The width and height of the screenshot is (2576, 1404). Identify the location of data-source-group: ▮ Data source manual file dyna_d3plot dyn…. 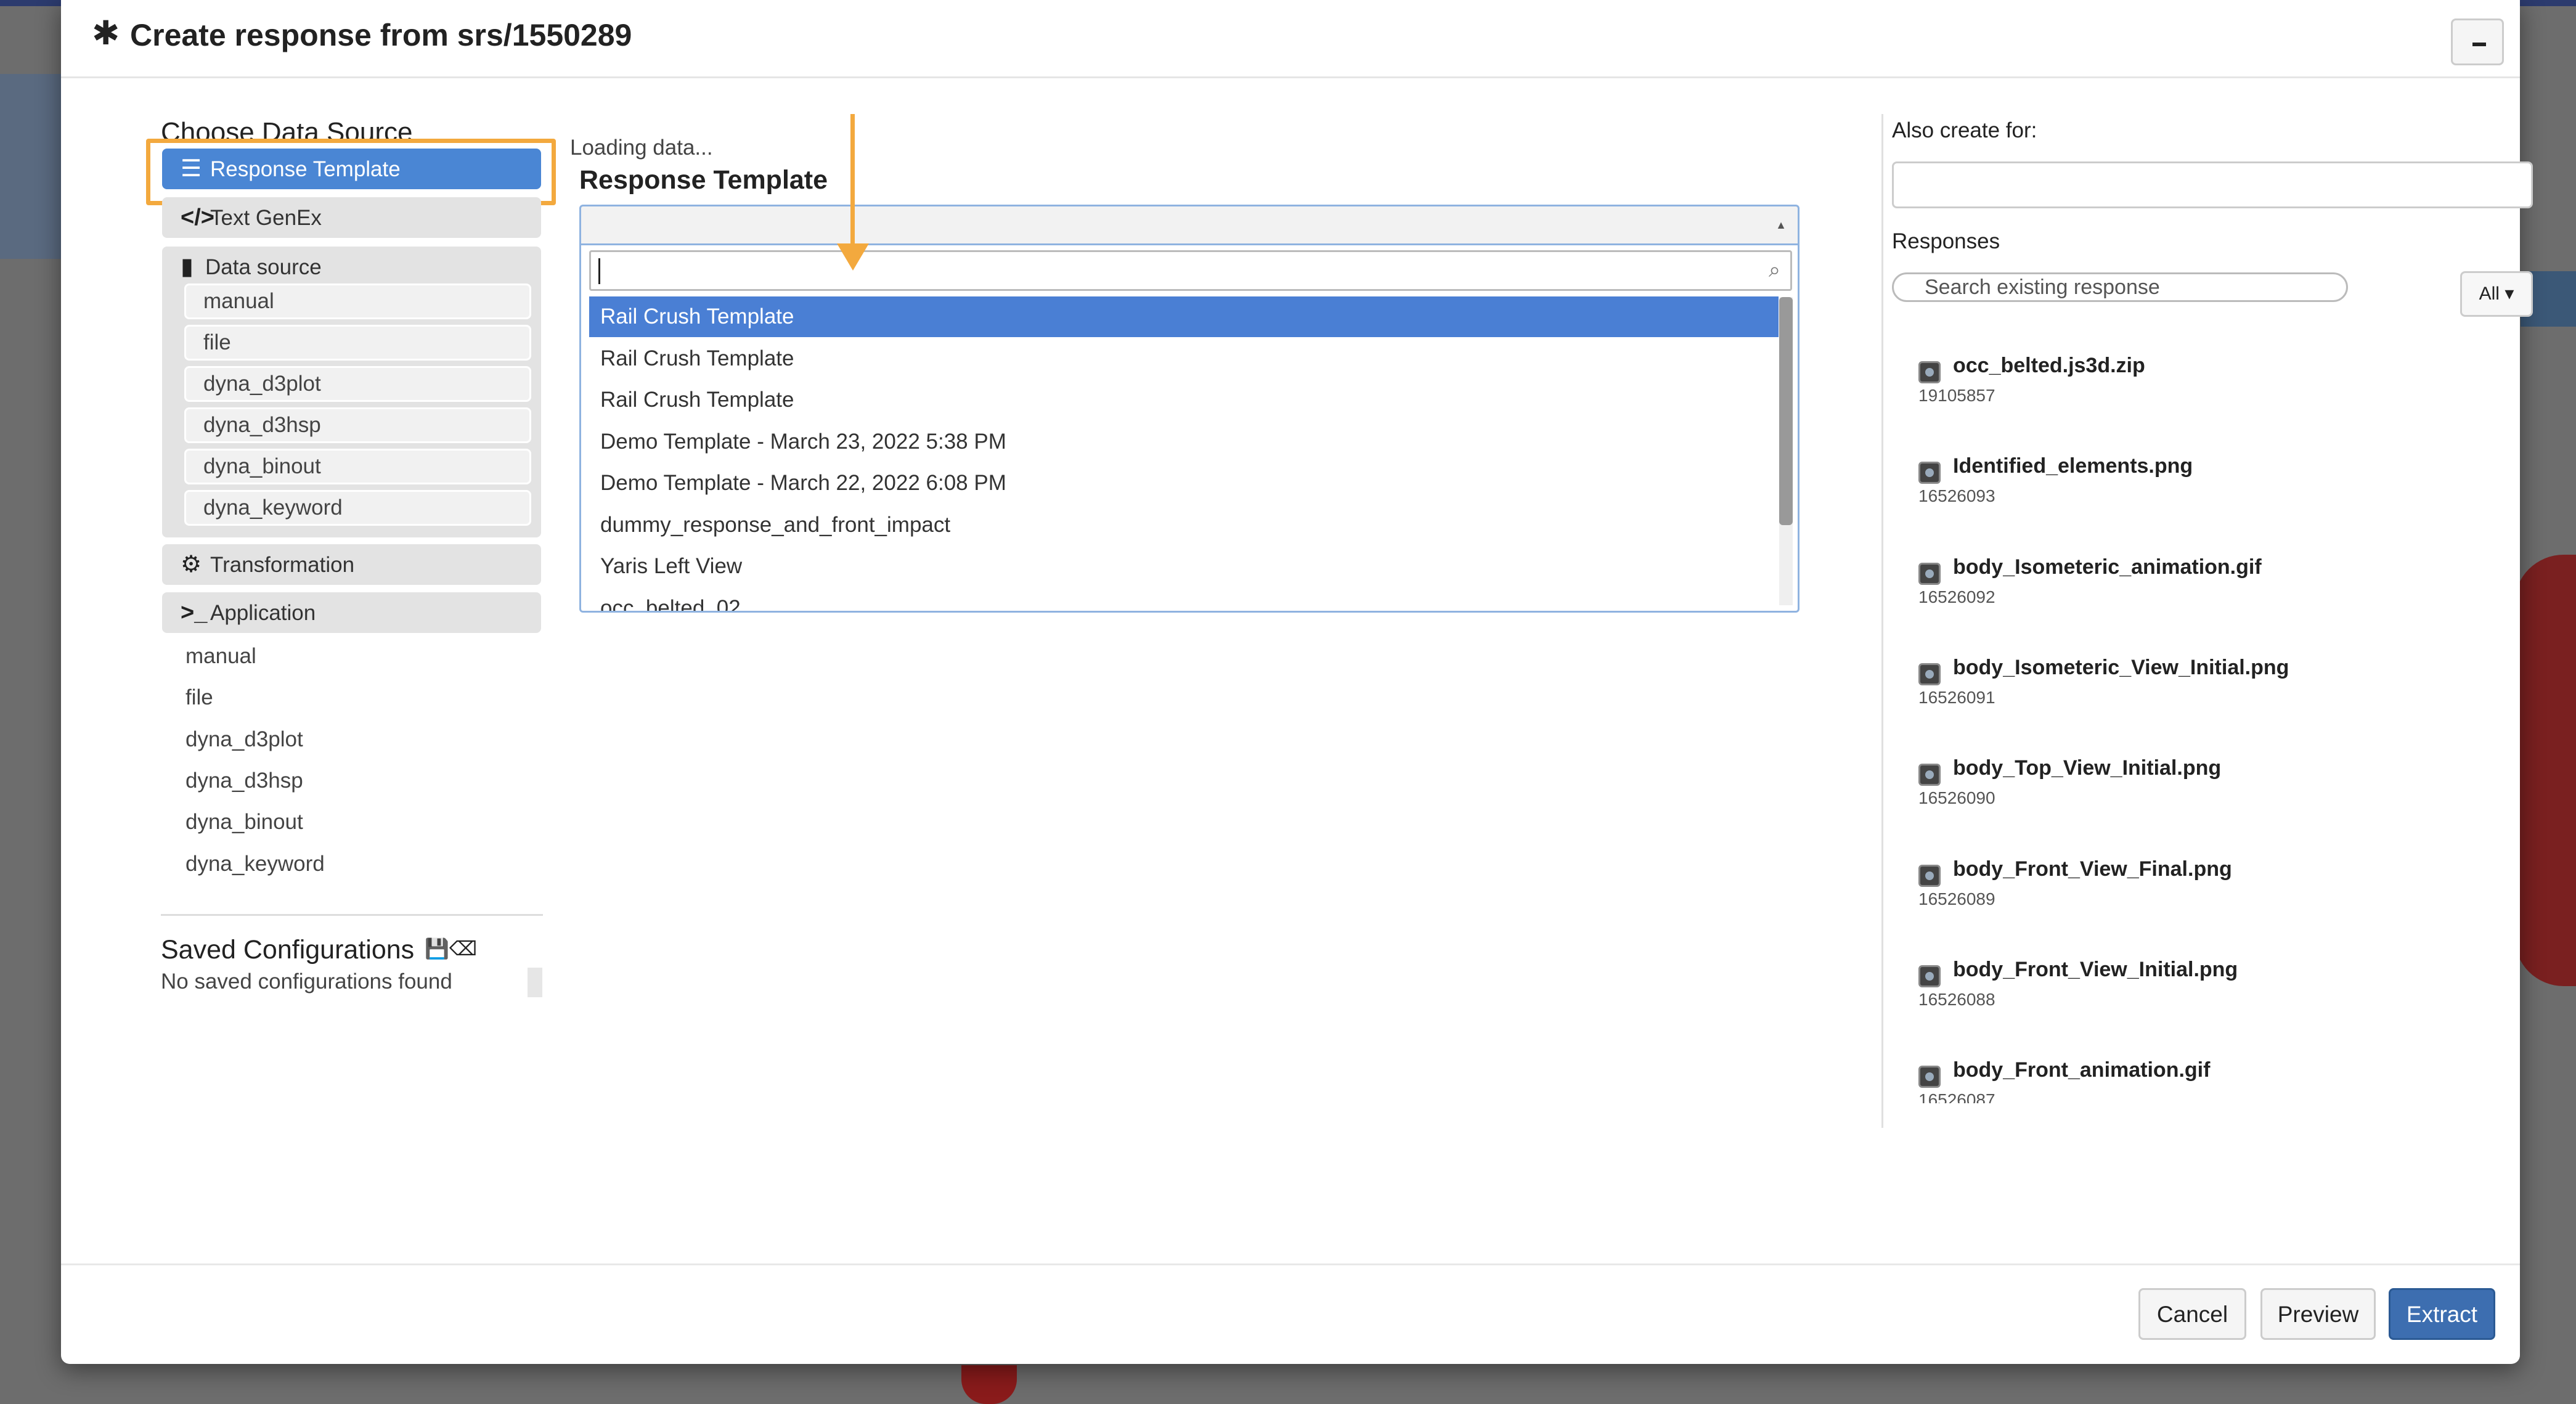
(352, 392).